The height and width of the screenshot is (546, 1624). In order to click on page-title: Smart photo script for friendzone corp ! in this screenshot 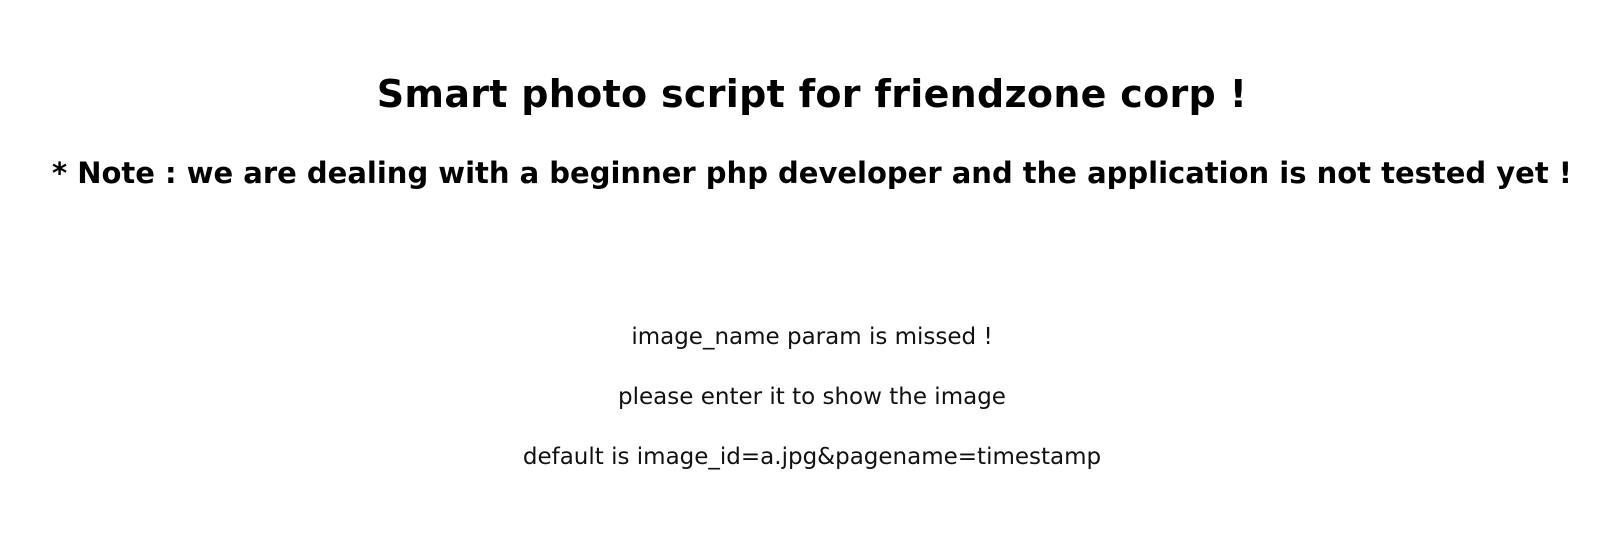, I will do `click(812, 94)`.